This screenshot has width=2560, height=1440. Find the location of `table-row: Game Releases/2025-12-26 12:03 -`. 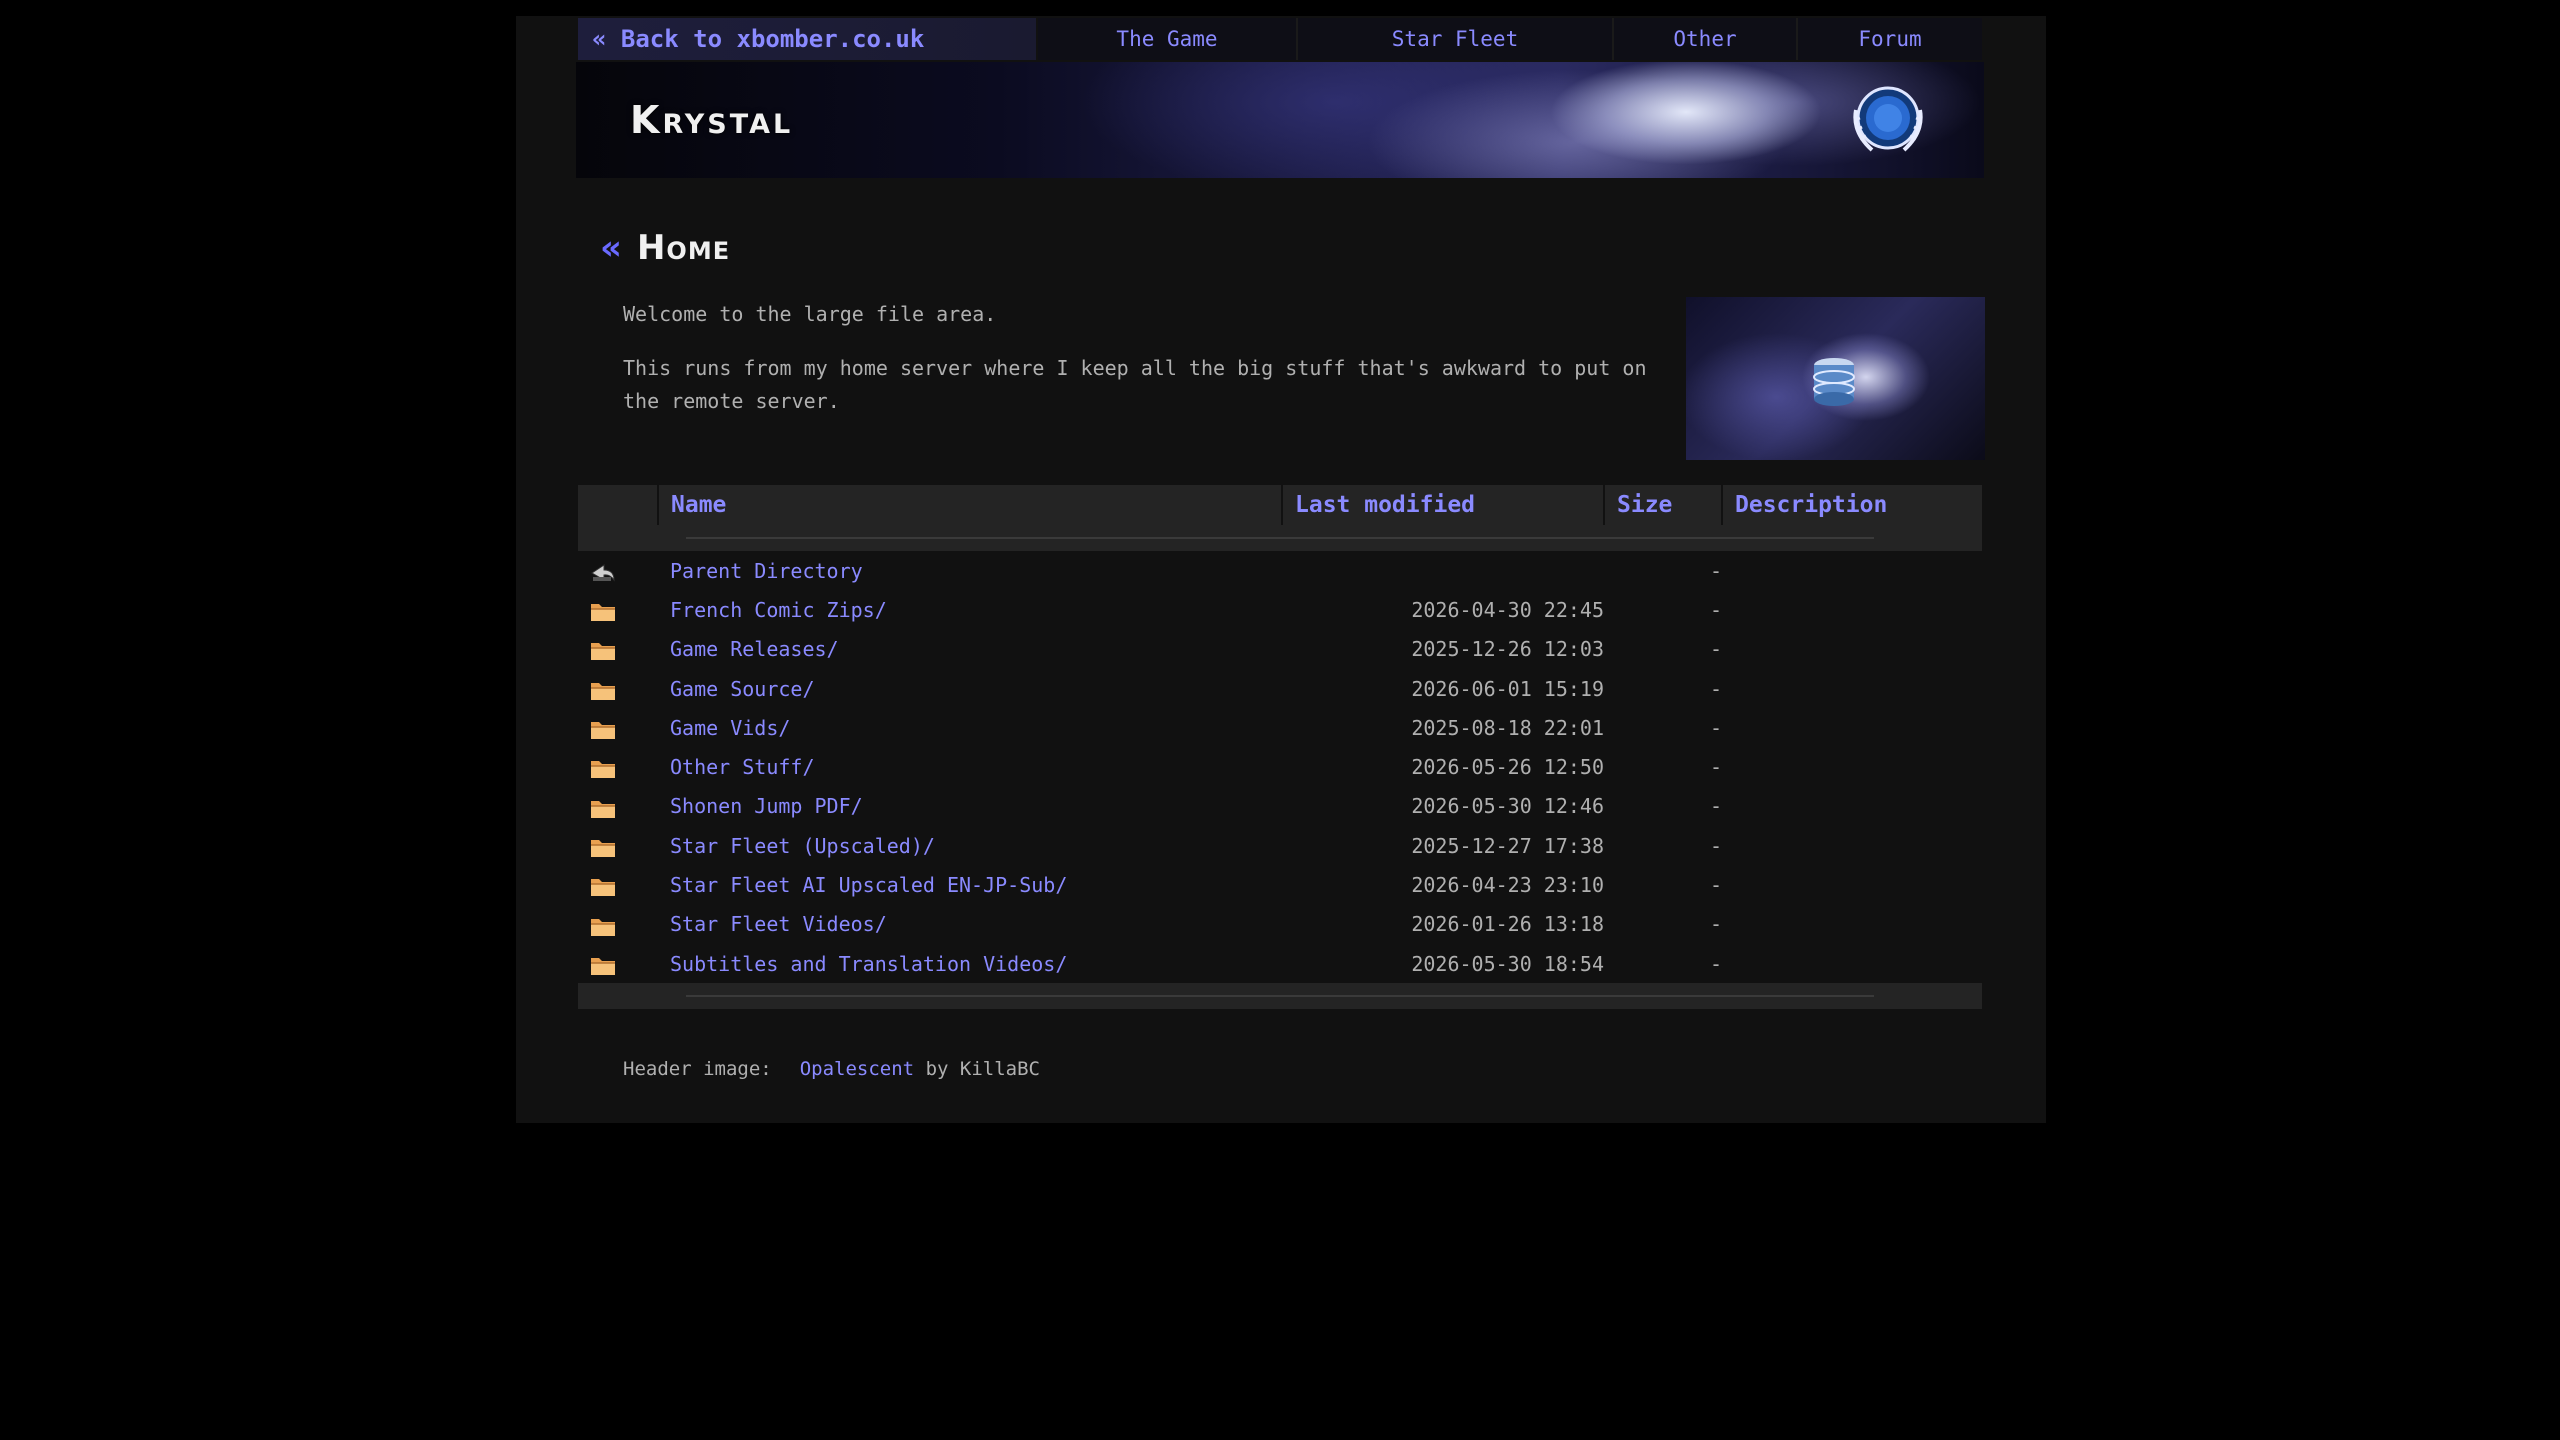

table-row: Game Releases/2025-12-26 12:03 - is located at coordinates (1280, 649).